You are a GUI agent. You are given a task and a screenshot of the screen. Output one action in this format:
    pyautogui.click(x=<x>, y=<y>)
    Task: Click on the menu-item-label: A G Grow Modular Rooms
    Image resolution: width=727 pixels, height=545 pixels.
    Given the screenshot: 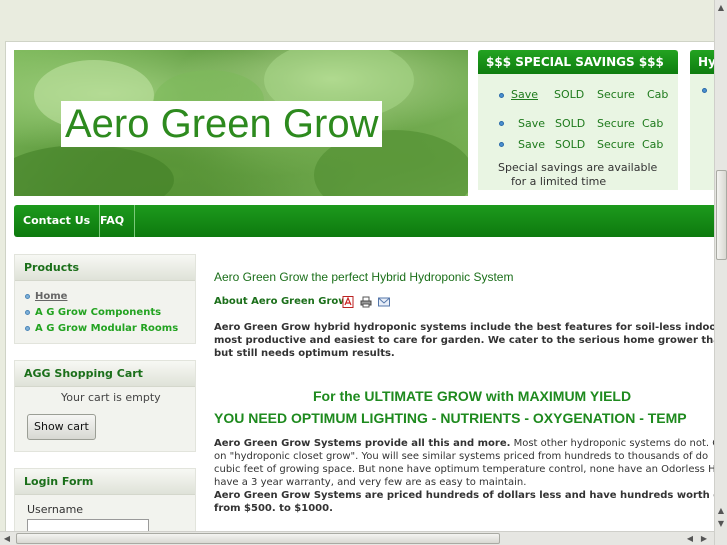 What is the action you would take?
    pyautogui.click(x=107, y=328)
    